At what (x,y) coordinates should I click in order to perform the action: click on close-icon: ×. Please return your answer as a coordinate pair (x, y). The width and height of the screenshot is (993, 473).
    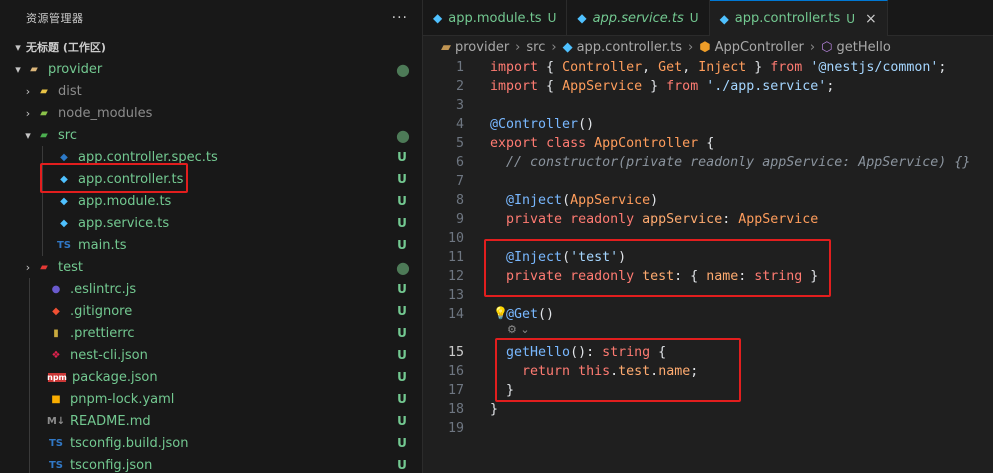
    Looking at the image, I should click on (871, 19).